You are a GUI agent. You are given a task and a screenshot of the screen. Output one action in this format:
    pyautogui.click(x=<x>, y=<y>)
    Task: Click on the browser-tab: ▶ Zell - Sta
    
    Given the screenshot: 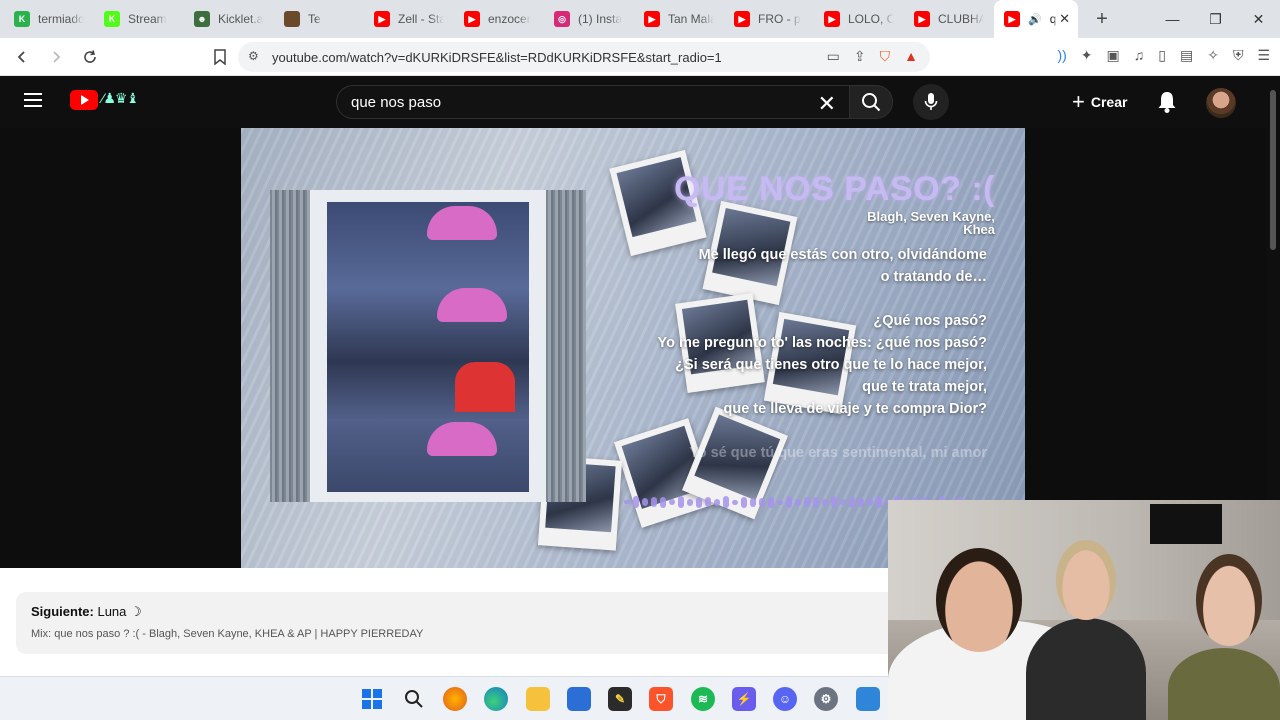 What is the action you would take?
    pyautogui.click(x=409, y=19)
    